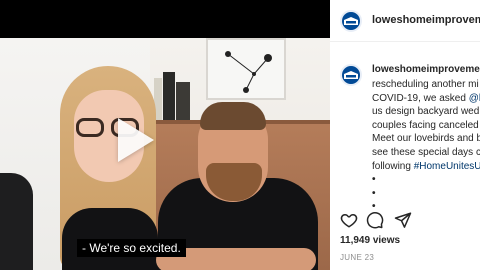 This screenshot has width=480, height=270. I want to click on view-count: 11,949 views, so click(370, 240).